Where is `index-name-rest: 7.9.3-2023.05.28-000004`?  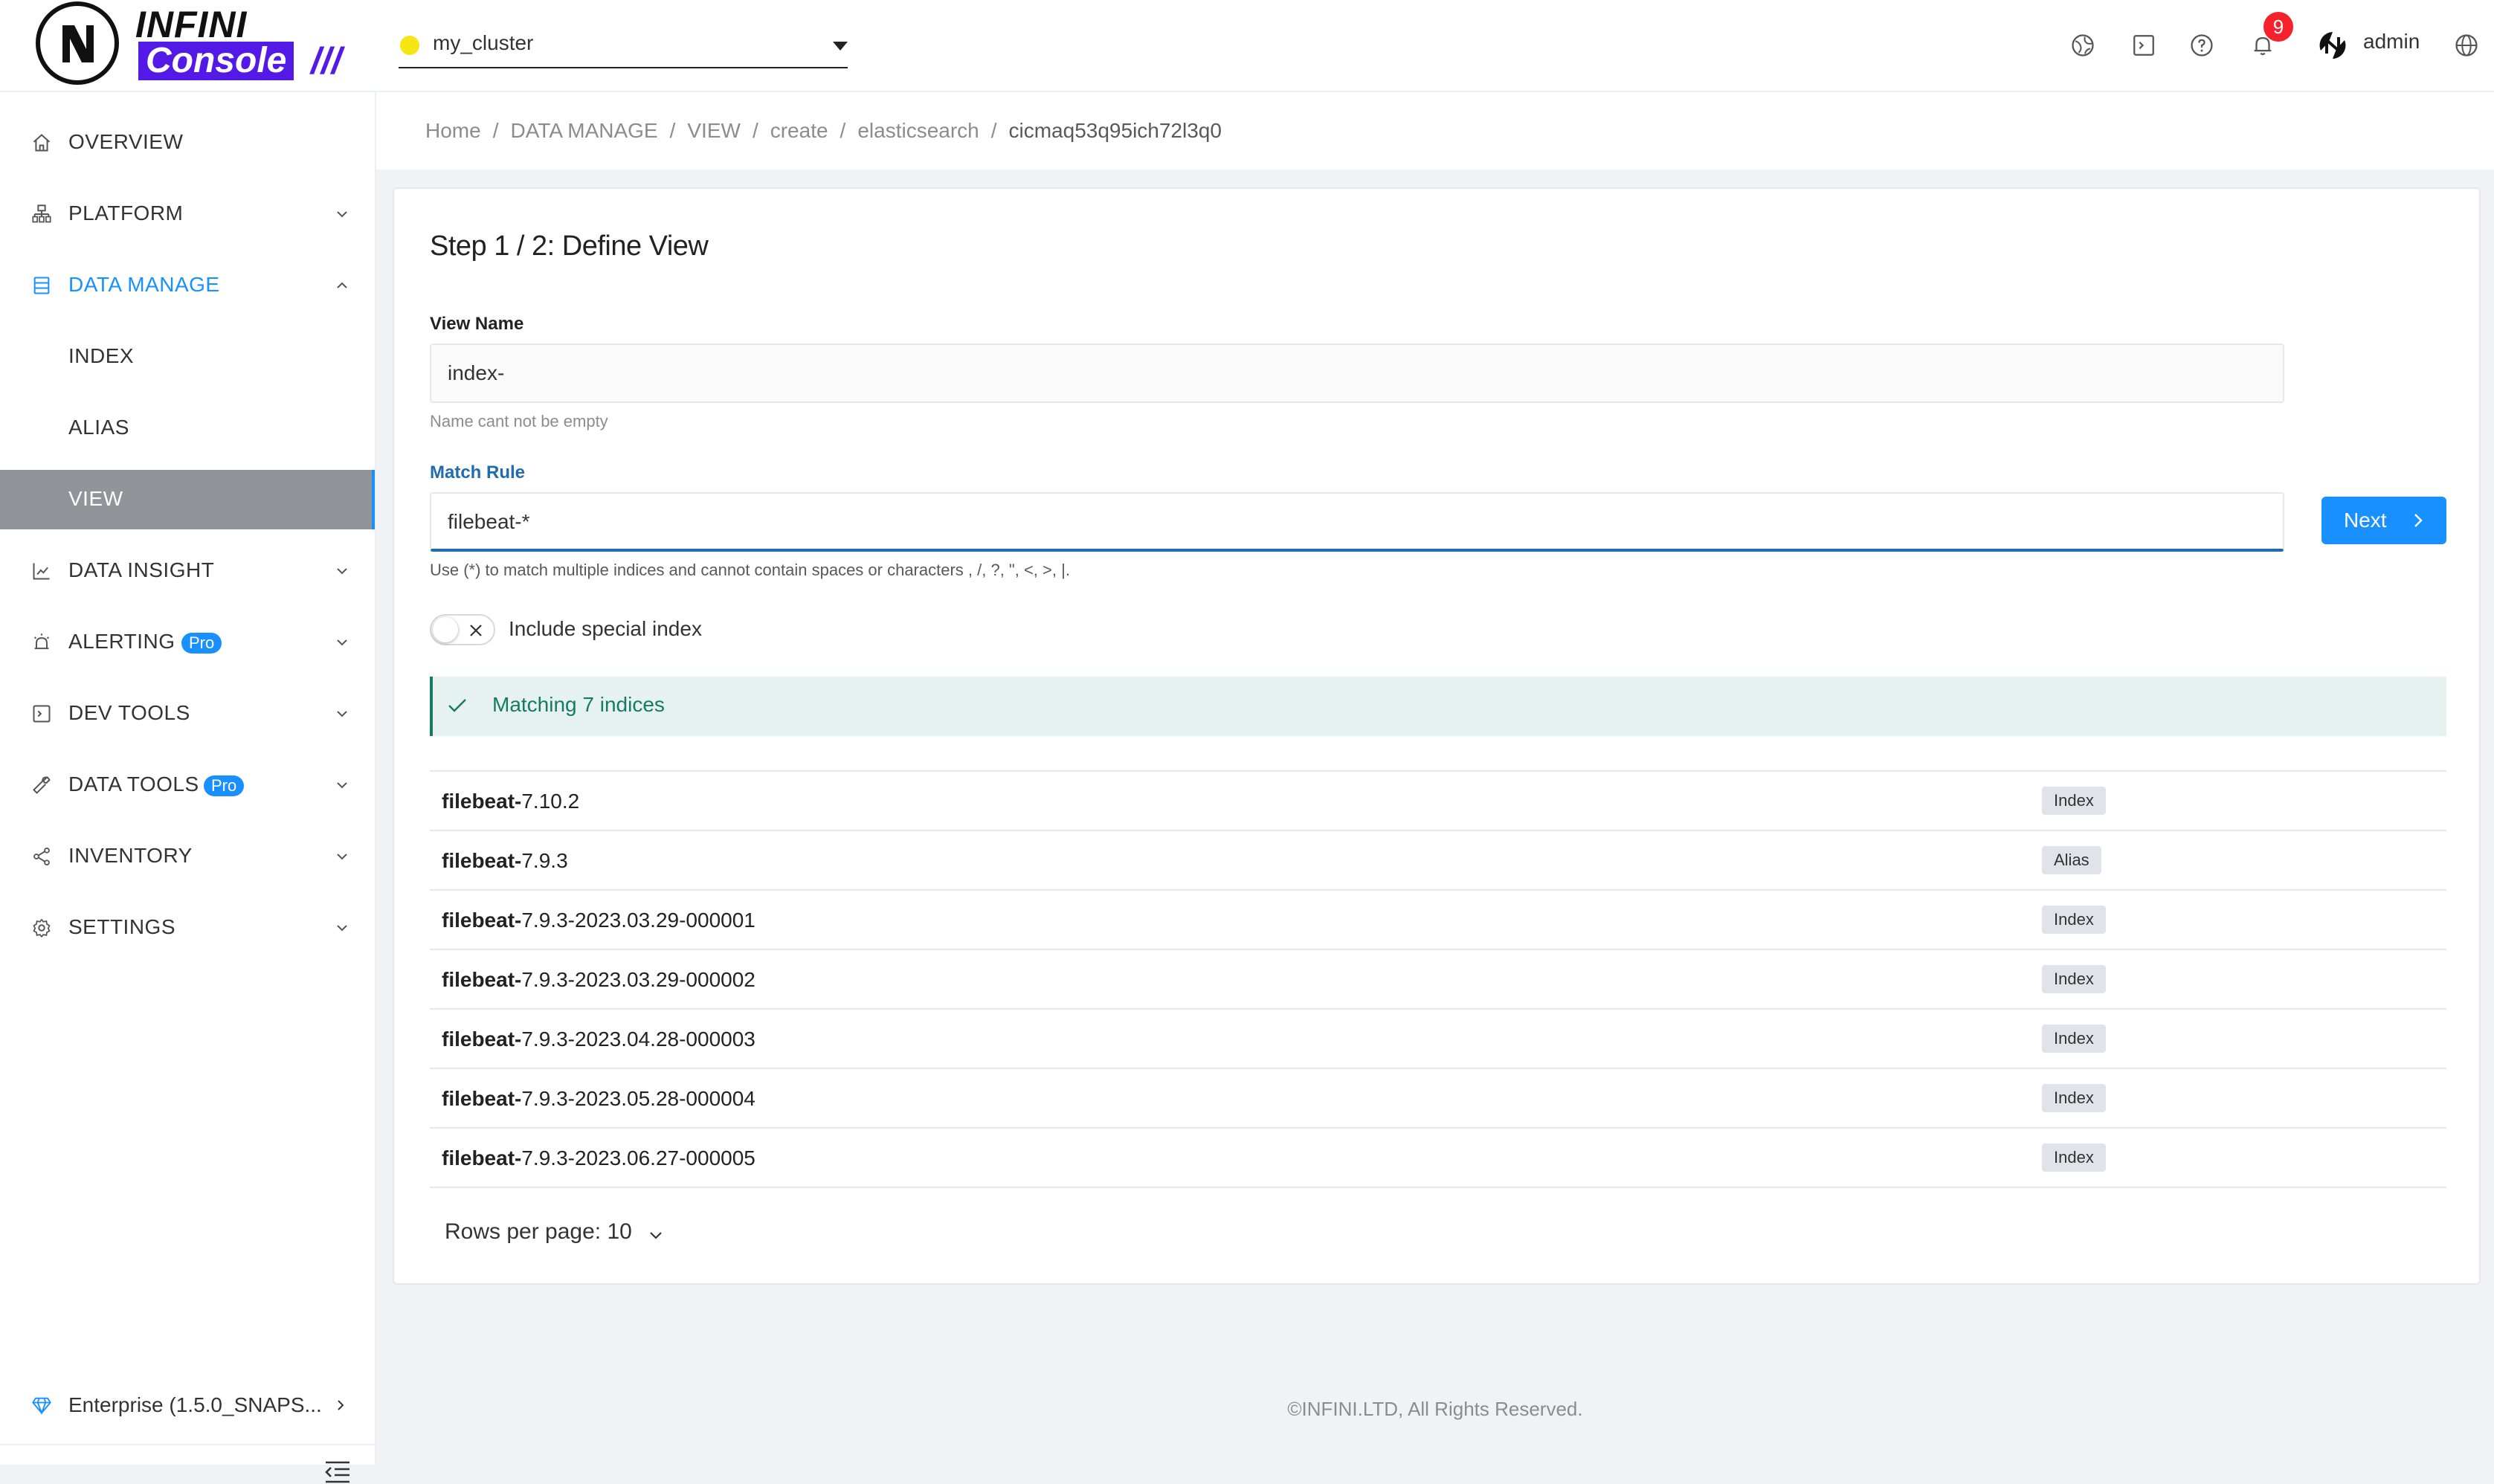 index-name-rest: 7.9.3-2023.05.28-000004 is located at coordinates (638, 1098).